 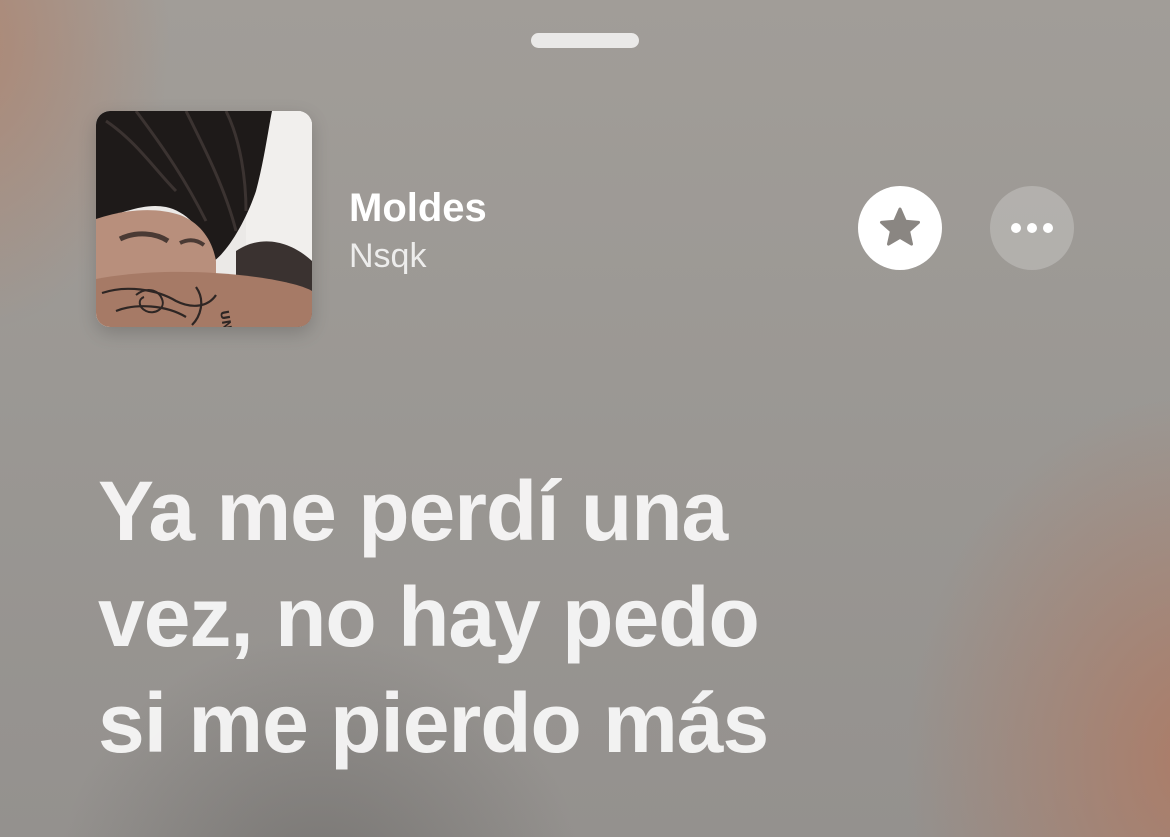 I want to click on lyric-line: Ya me perdí una, so click(x=598, y=511).